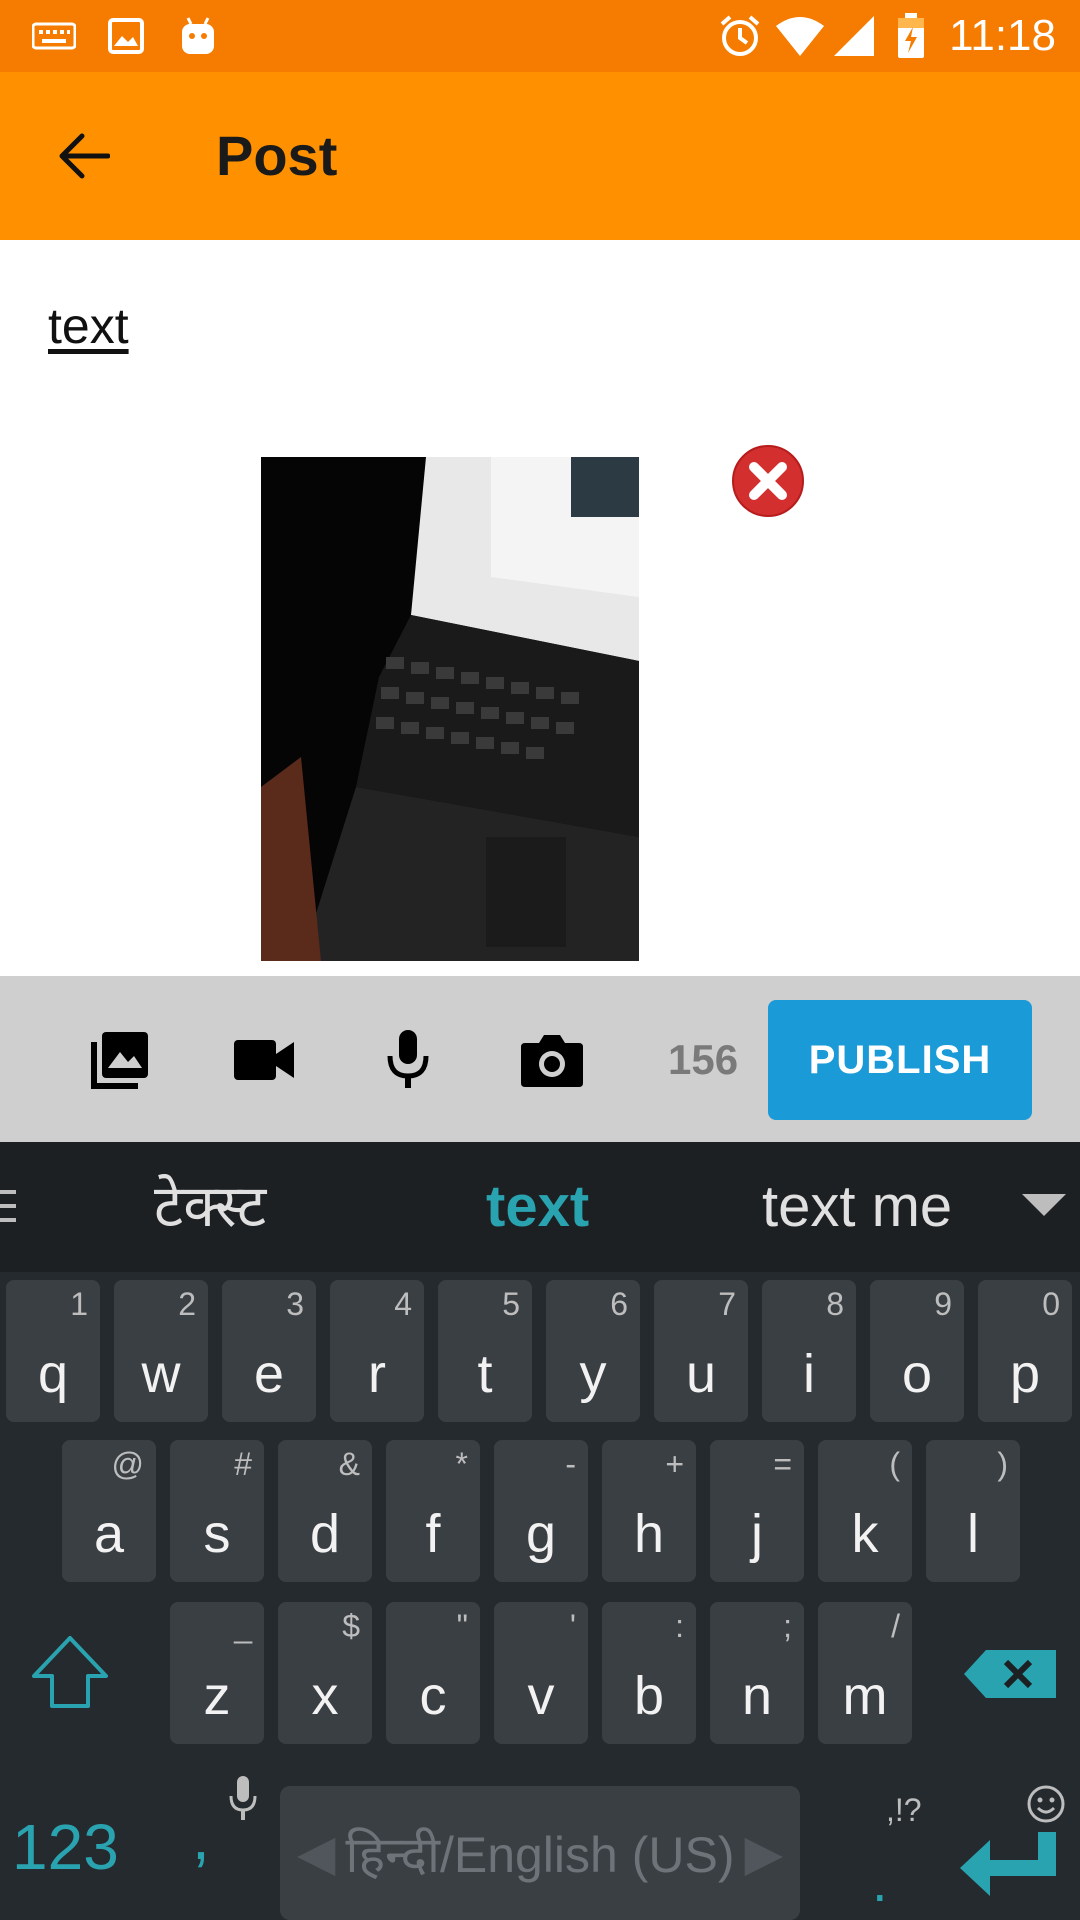 The width and height of the screenshot is (1080, 1920). I want to click on key-j: = j, so click(757, 1511).